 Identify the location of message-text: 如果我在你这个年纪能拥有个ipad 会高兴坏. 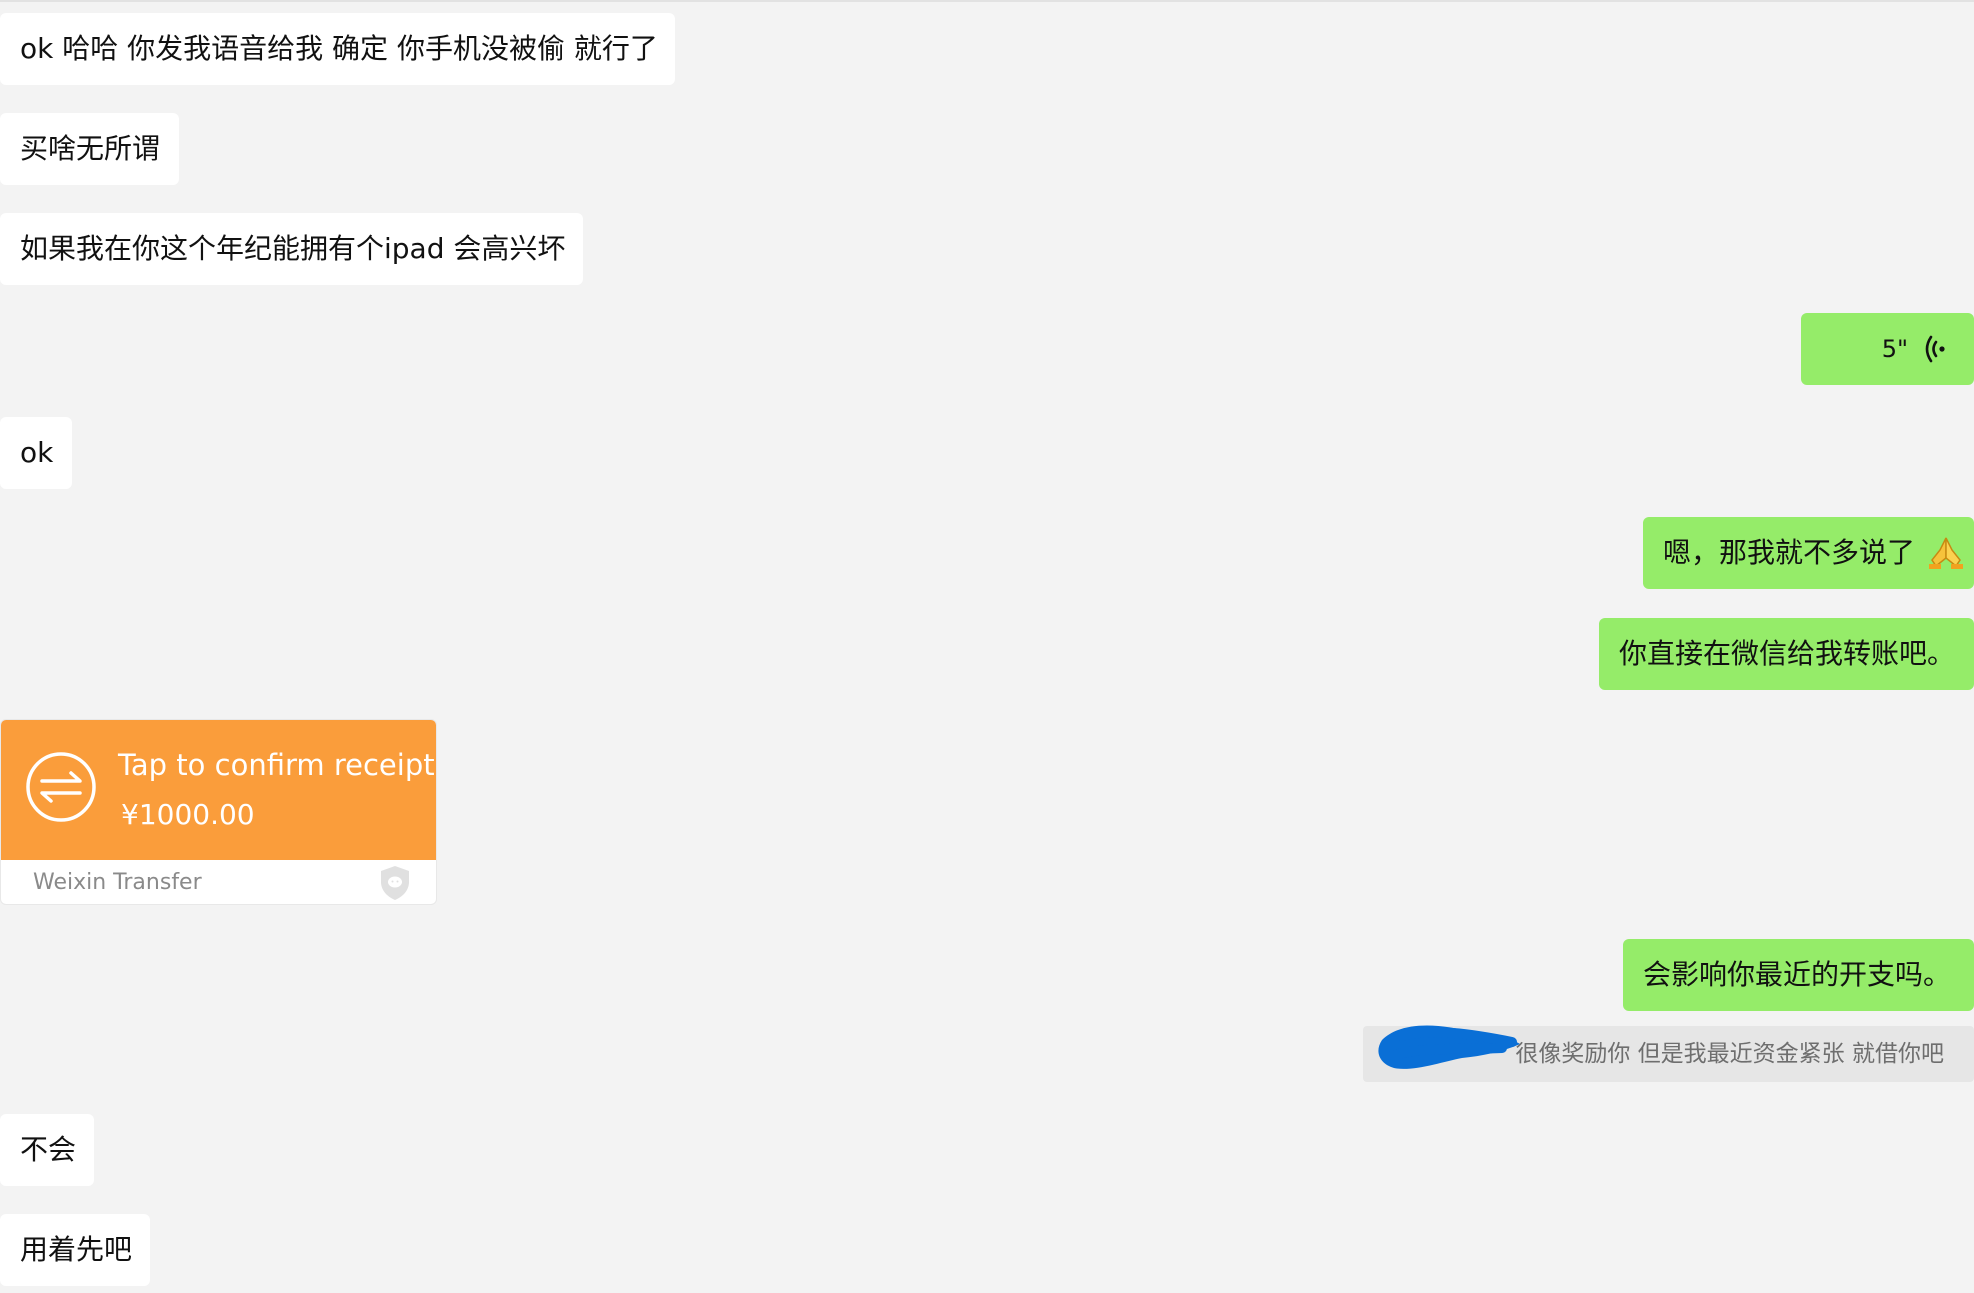
(293, 248).